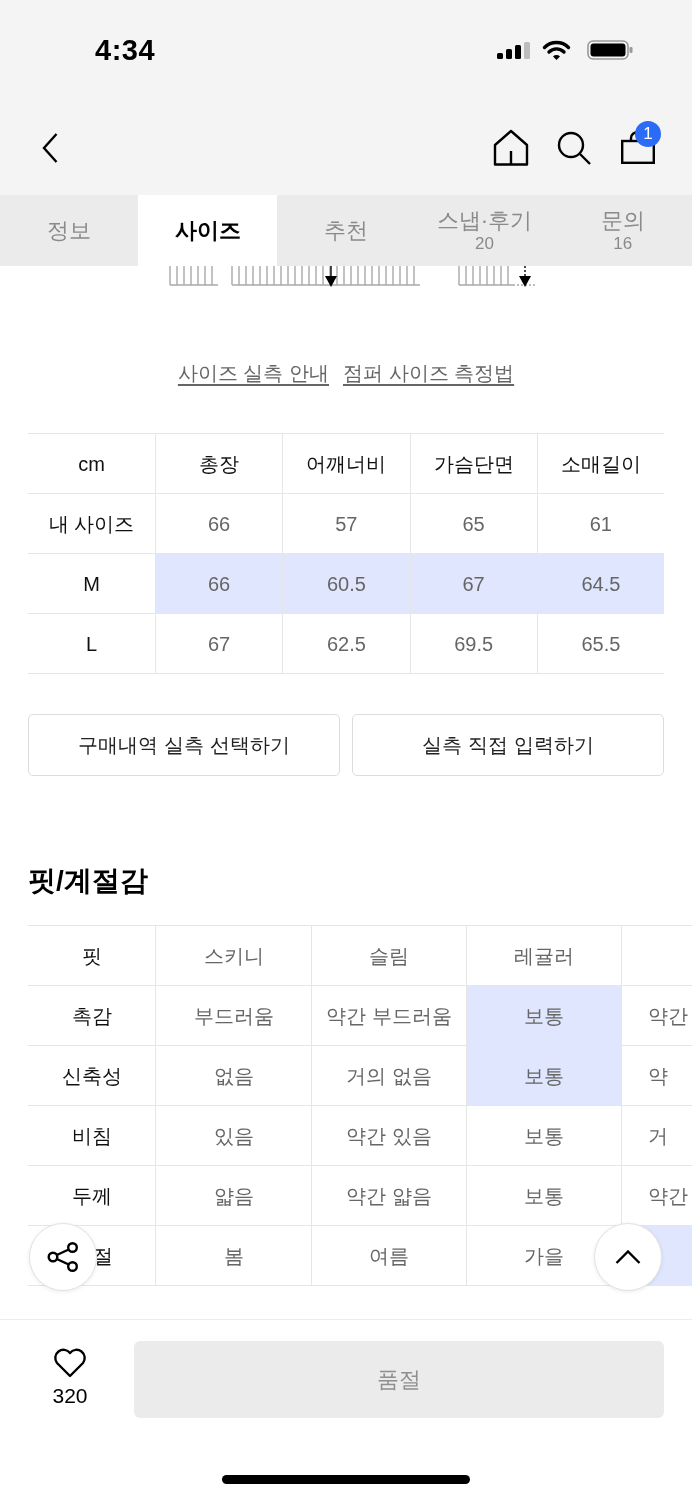 This screenshot has width=692, height=1500. What do you see at coordinates (70, 1396) in the screenshot?
I see `like-count: 320` at bounding box center [70, 1396].